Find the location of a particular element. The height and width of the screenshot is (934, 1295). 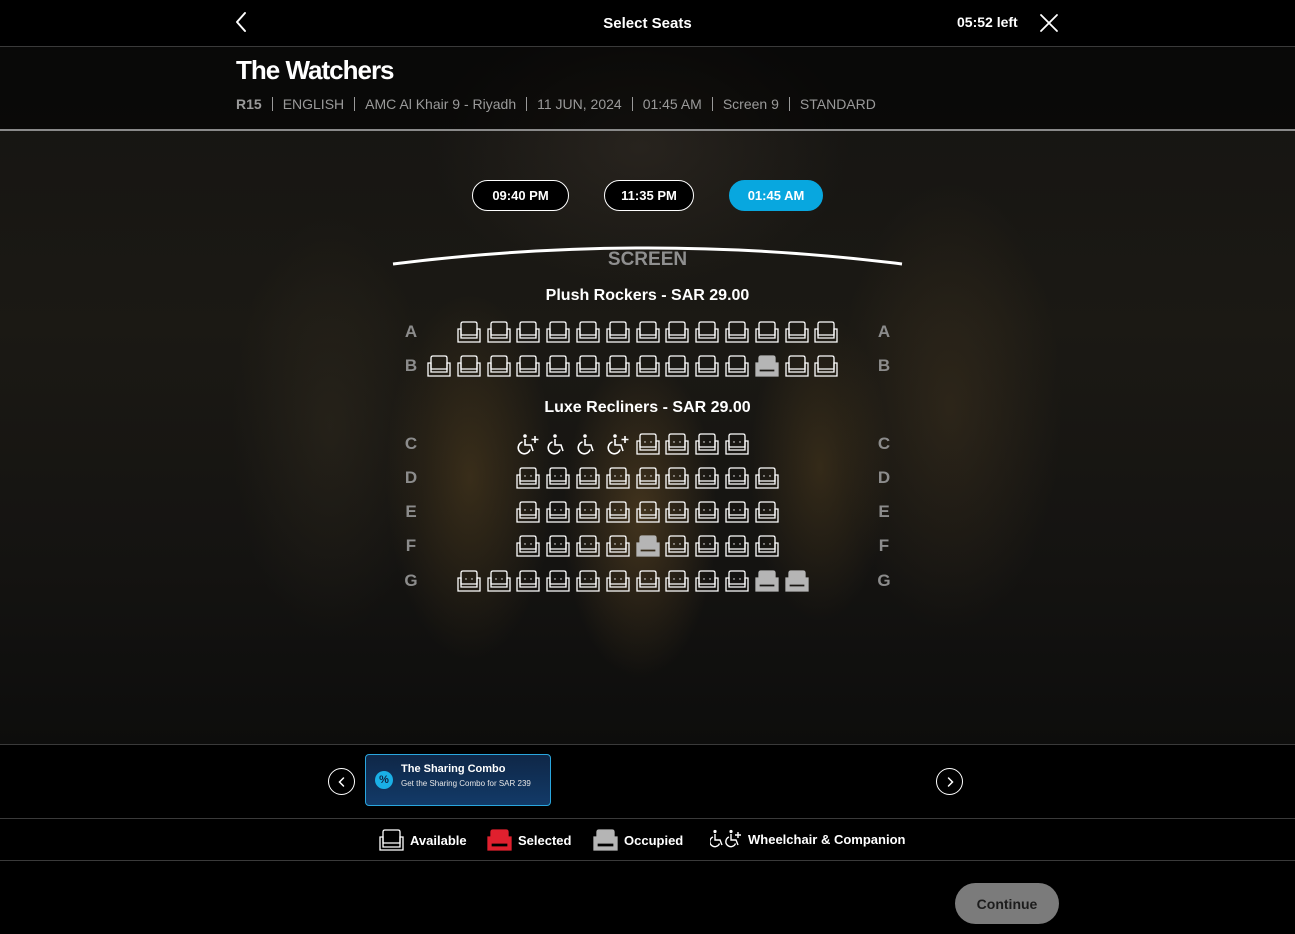

seat-e3 is located at coordinates (588, 512).